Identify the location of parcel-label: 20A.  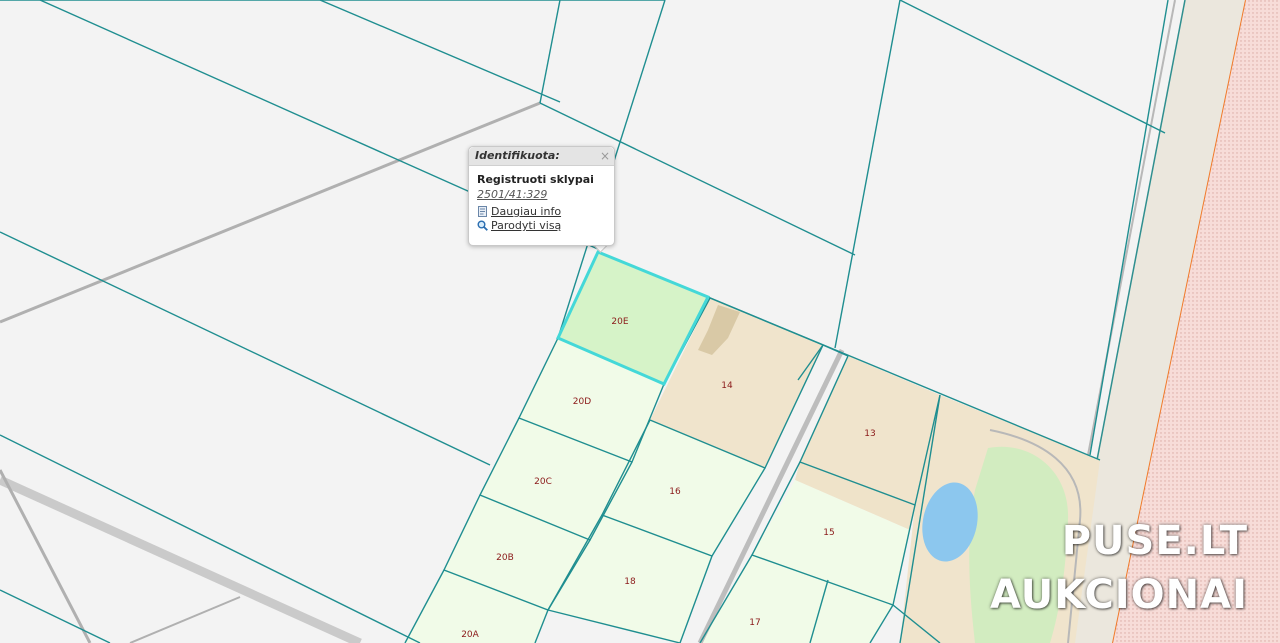
(470, 635).